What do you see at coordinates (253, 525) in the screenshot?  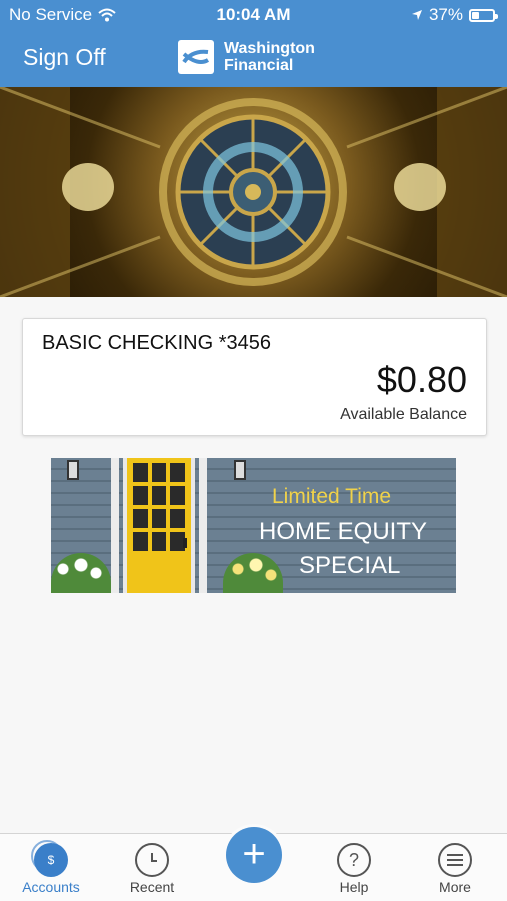 I see `promo-banner: Limited Time HOME EQUITY SPECIAL` at bounding box center [253, 525].